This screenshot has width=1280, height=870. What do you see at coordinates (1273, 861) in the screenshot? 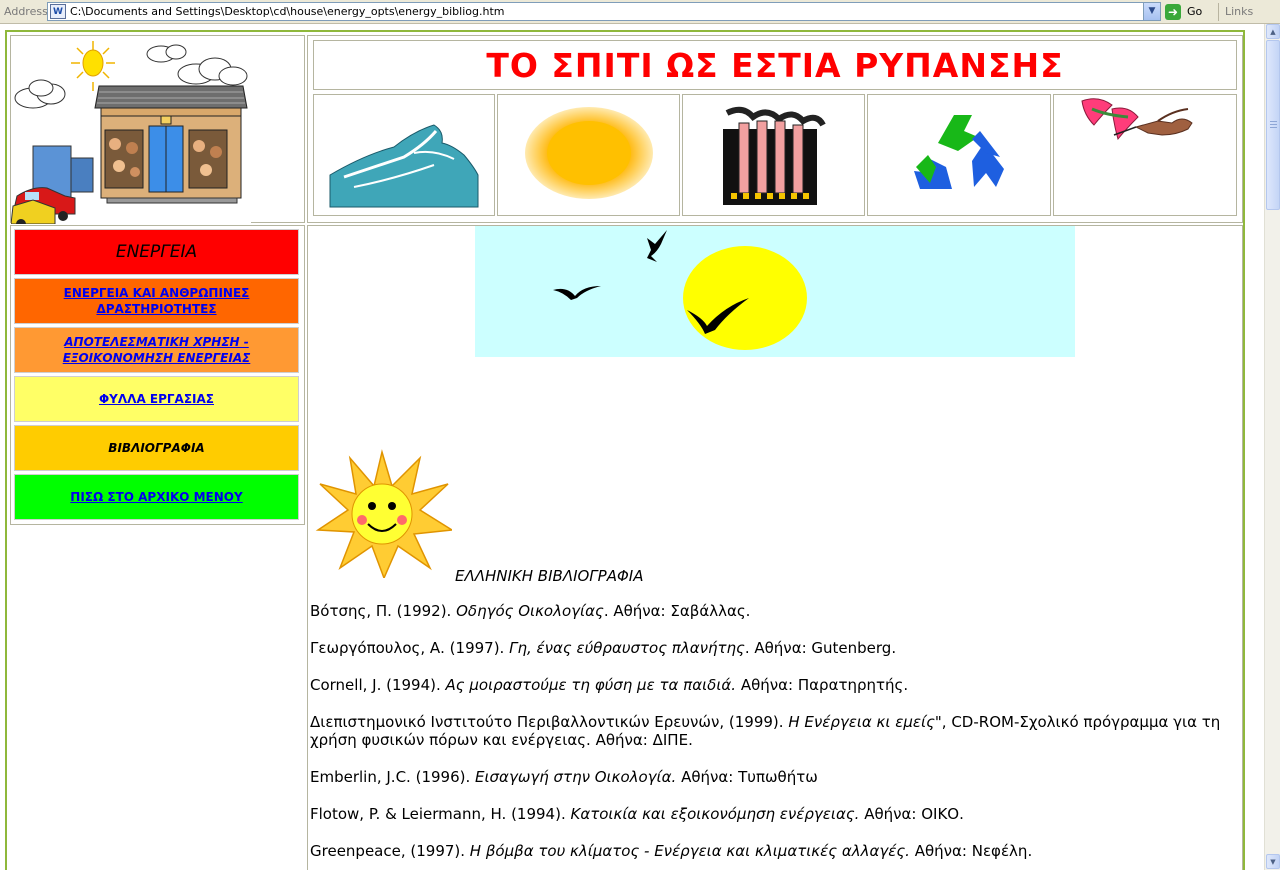
I see `scroll-down-icon: ▼` at bounding box center [1273, 861].